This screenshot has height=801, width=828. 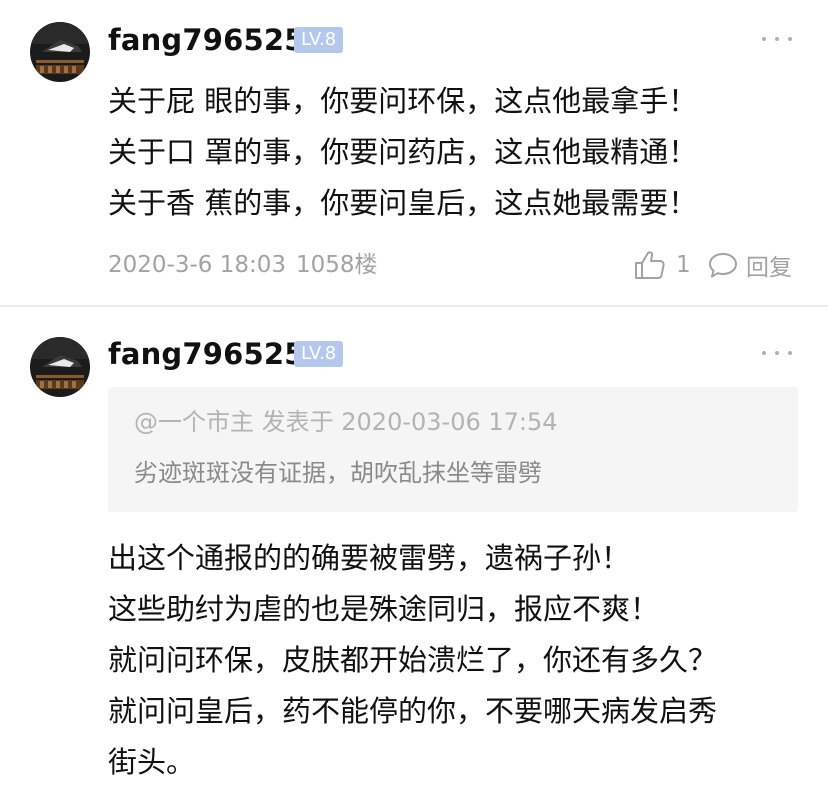 I want to click on thumbs-up-icon, so click(x=650, y=265).